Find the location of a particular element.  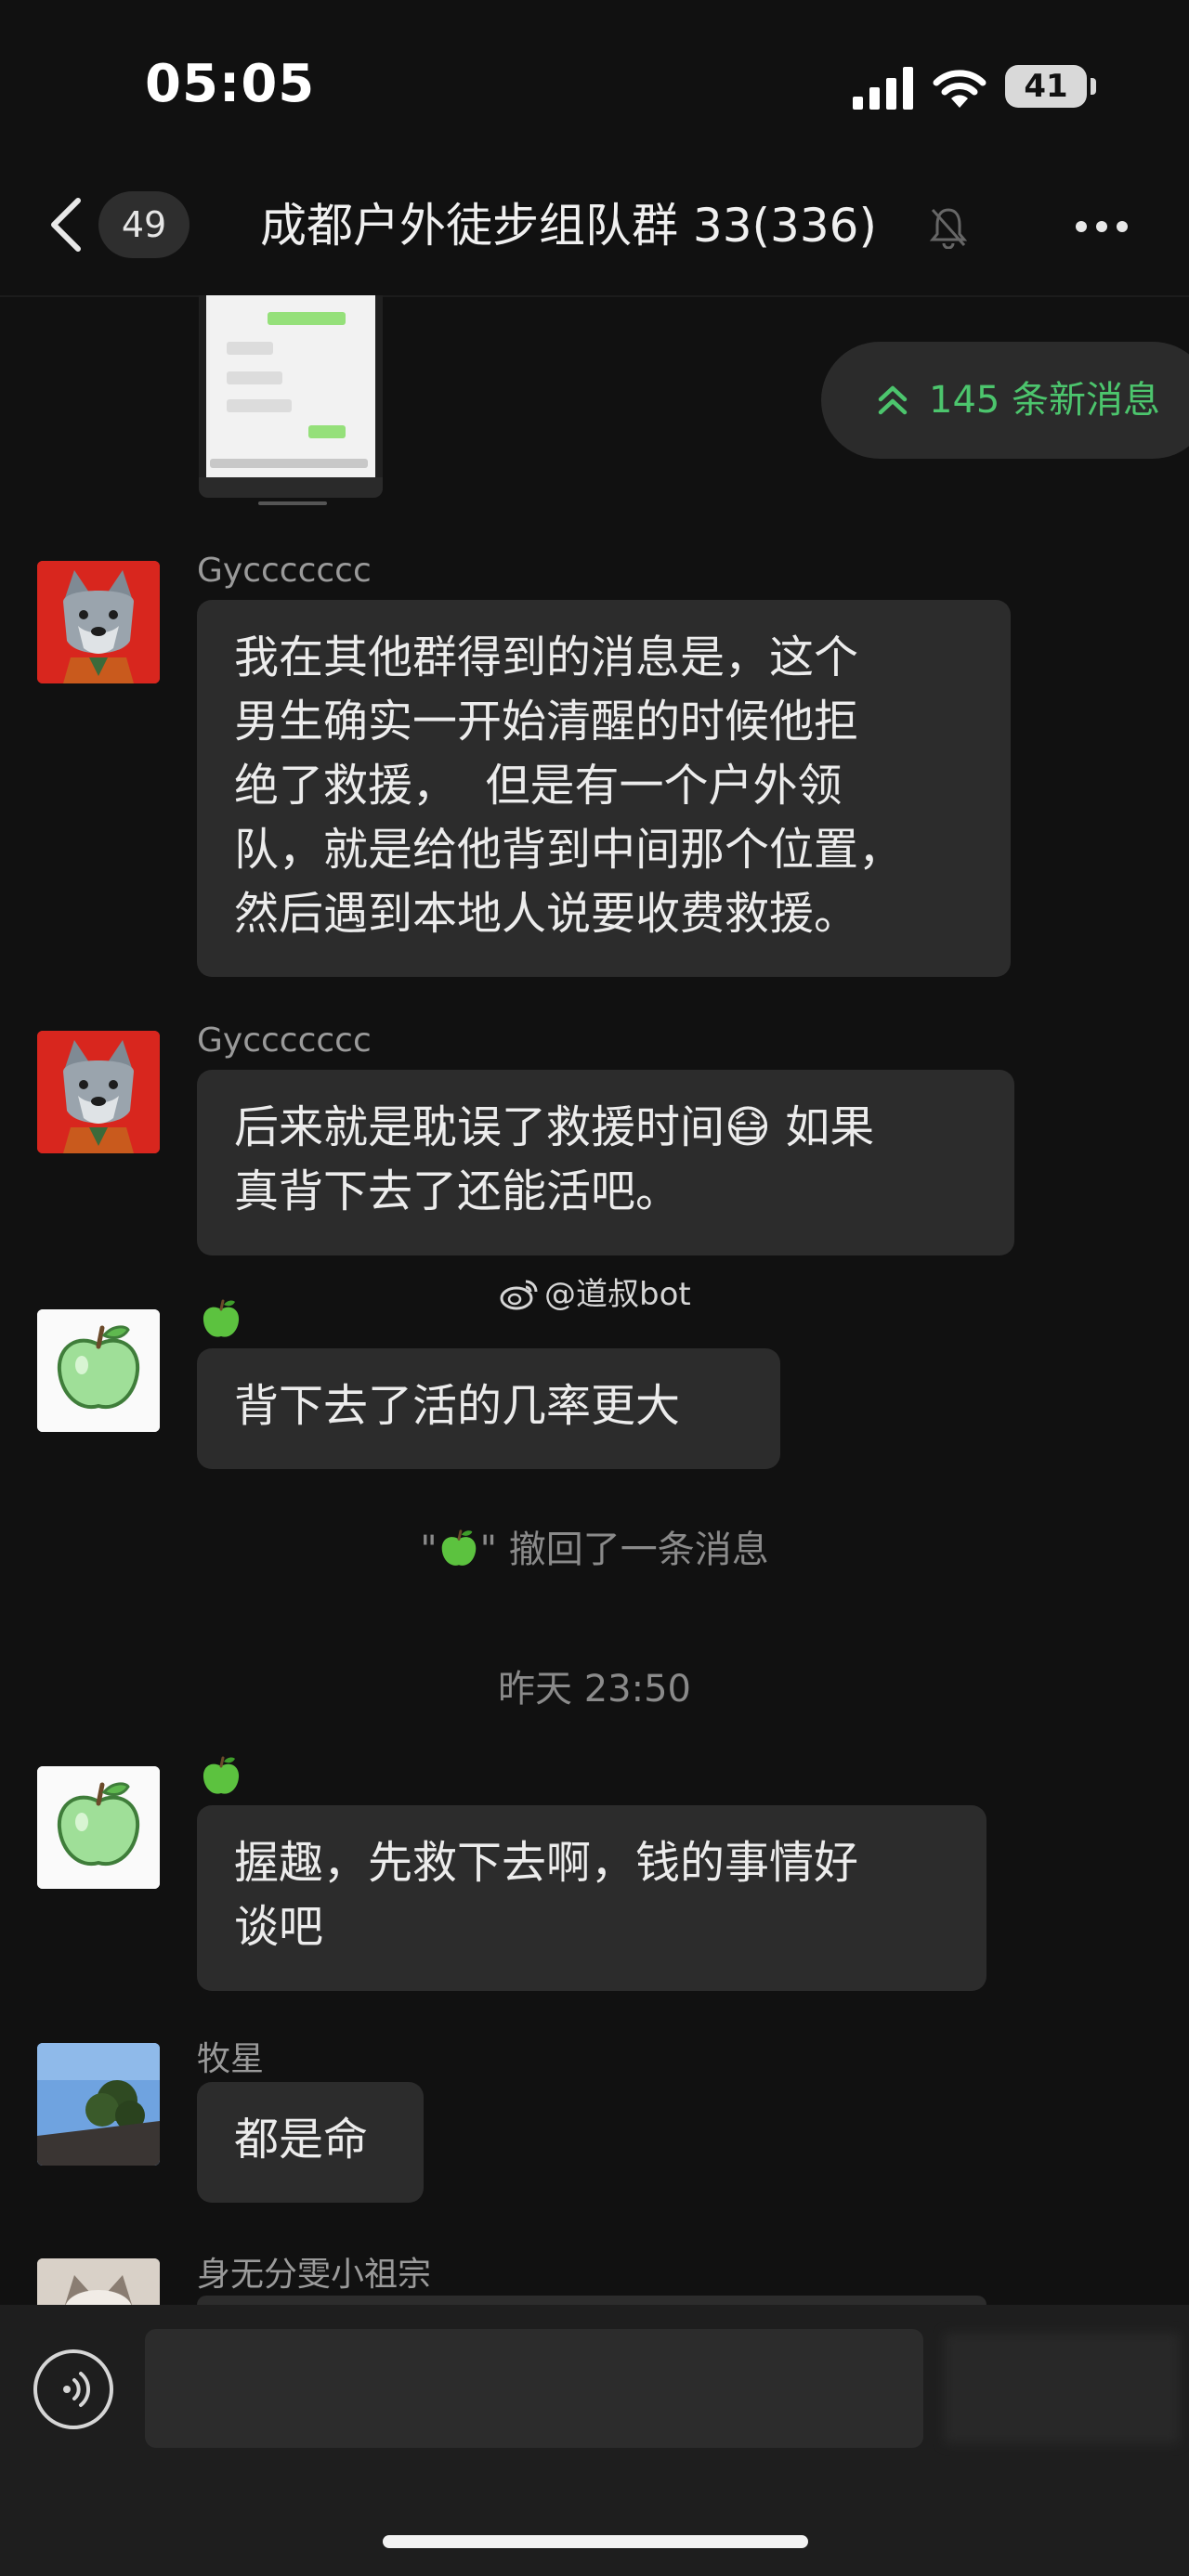

image-message-thumbnail is located at coordinates (291, 396).